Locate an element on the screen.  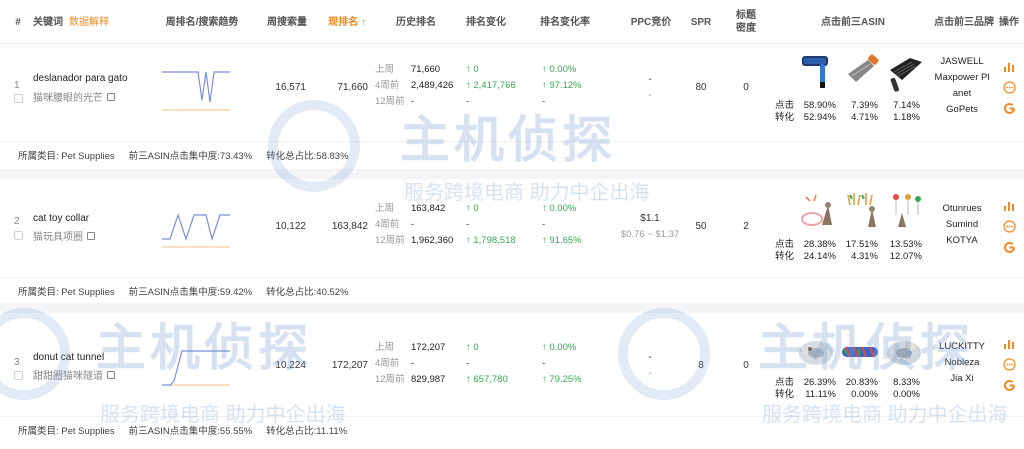
brand-name: Otunrues is located at coordinates (962, 209).